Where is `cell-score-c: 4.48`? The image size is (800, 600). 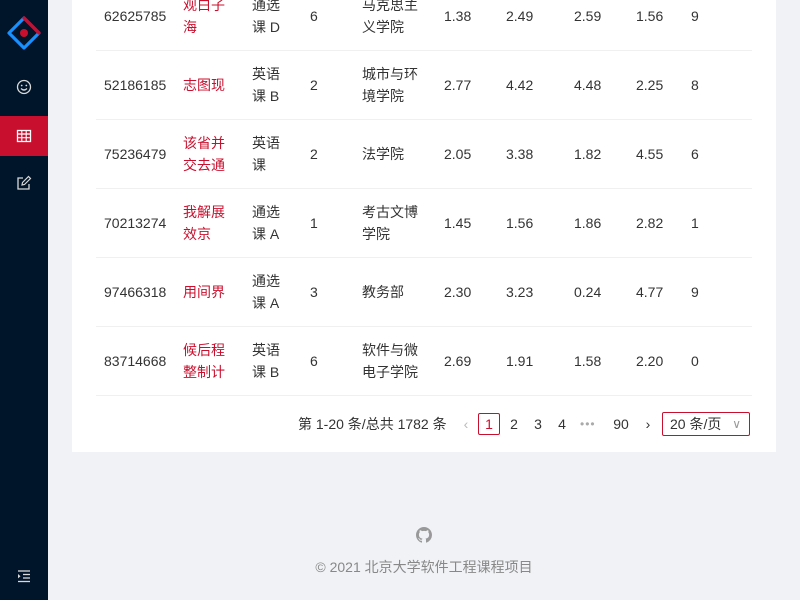 cell-score-c: 4.48 is located at coordinates (588, 84).